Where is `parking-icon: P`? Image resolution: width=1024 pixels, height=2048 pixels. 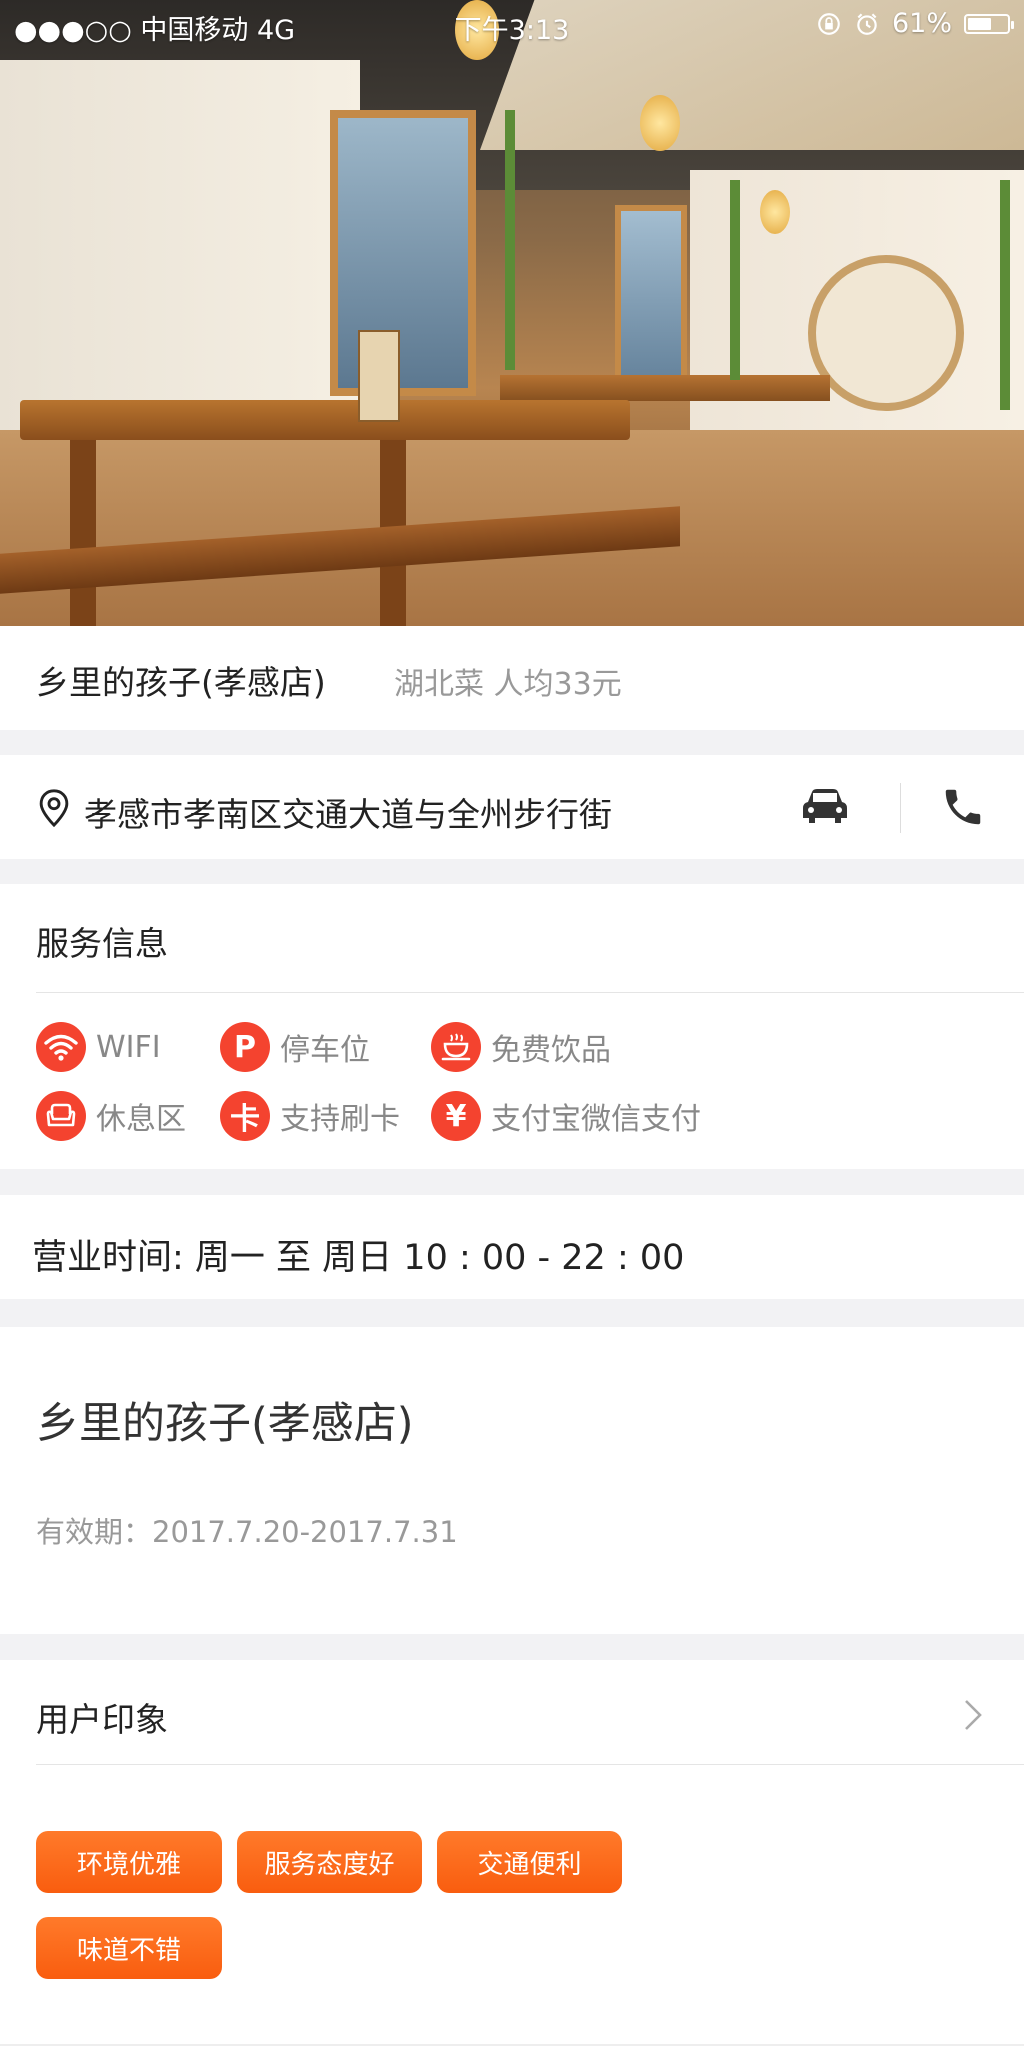
parking-icon: P is located at coordinates (245, 1047).